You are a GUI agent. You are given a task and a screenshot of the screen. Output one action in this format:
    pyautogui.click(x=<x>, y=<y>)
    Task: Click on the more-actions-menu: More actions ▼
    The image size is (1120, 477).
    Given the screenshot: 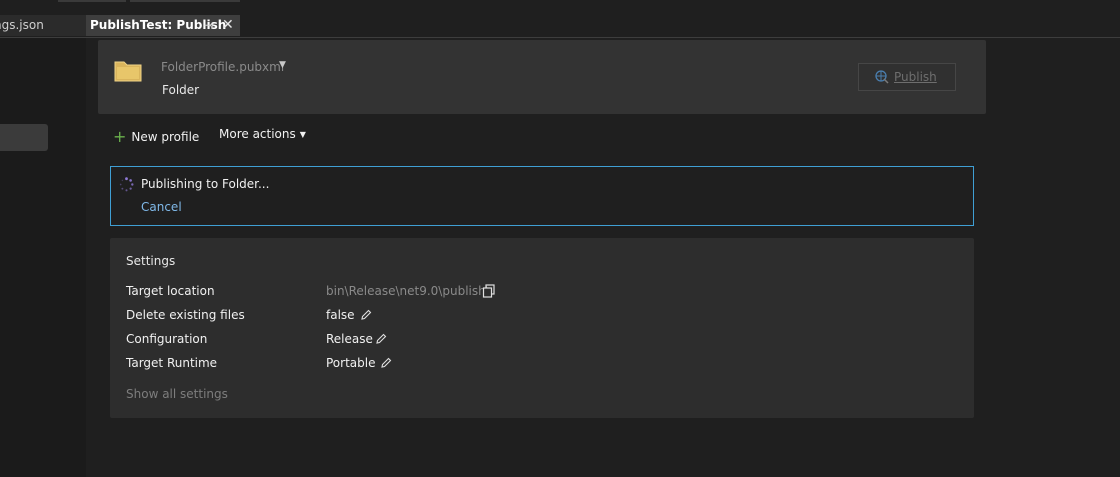 What is the action you would take?
    pyautogui.click(x=262, y=134)
    